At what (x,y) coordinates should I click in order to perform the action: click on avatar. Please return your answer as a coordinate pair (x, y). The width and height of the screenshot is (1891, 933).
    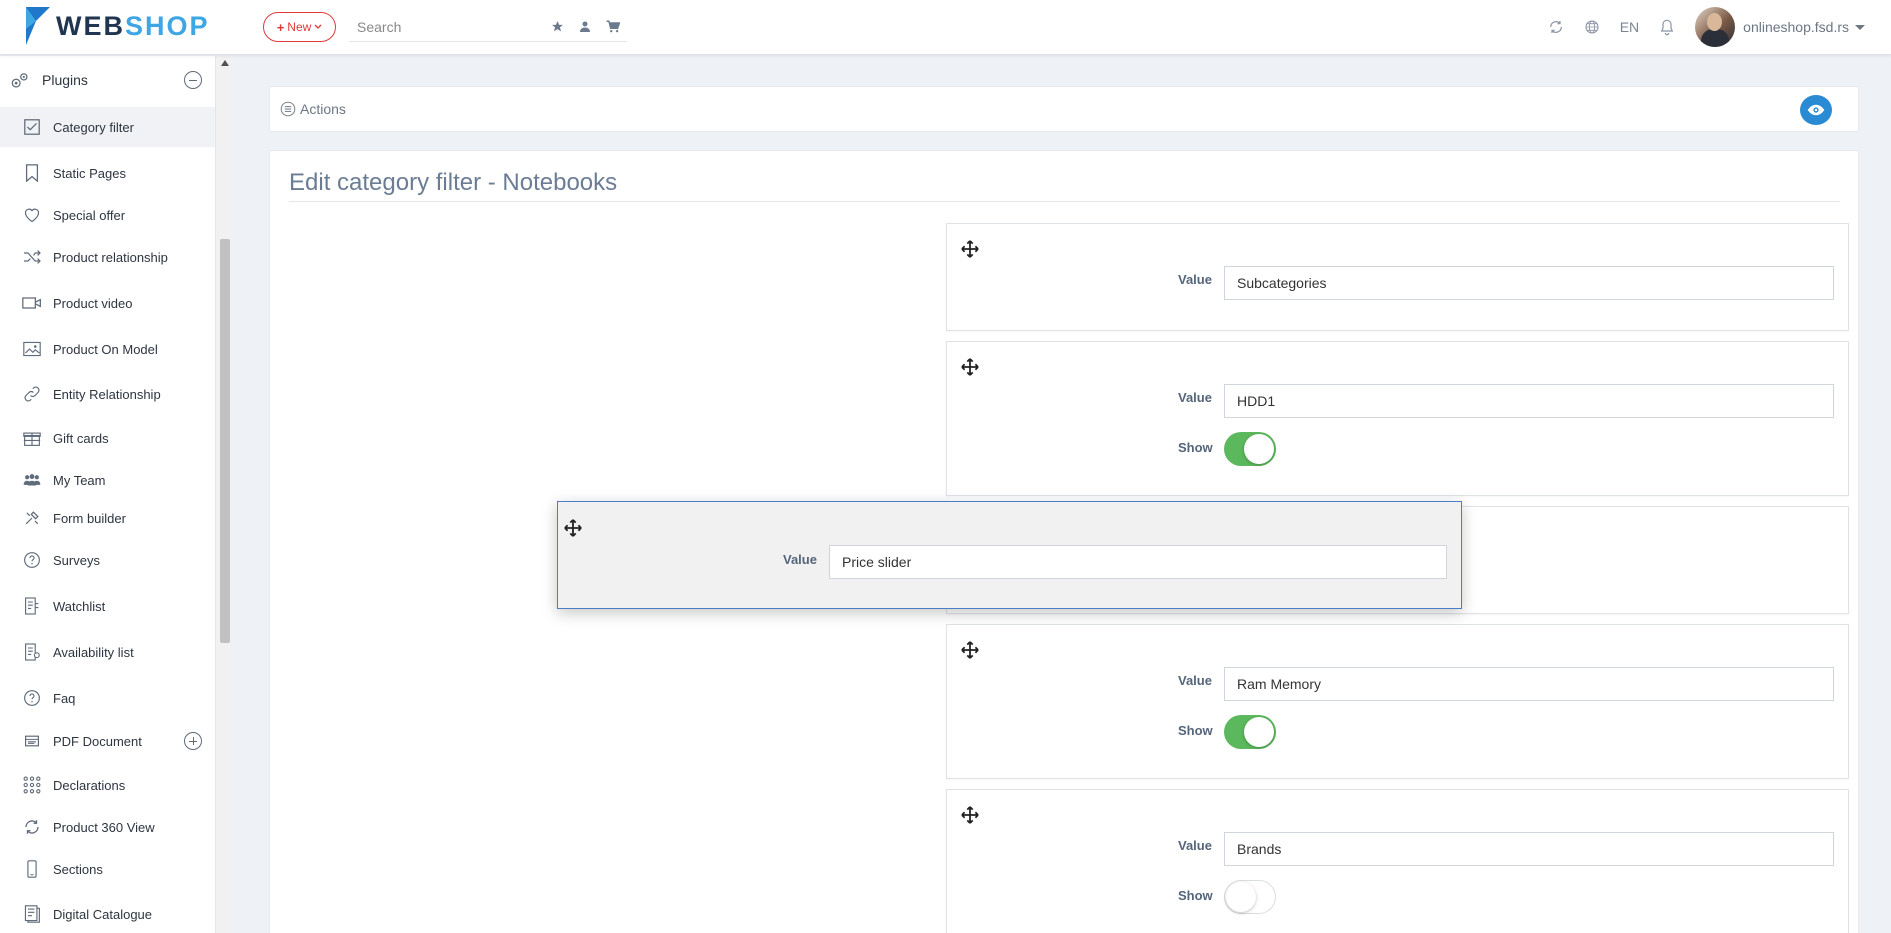
    Looking at the image, I should click on (1715, 27).